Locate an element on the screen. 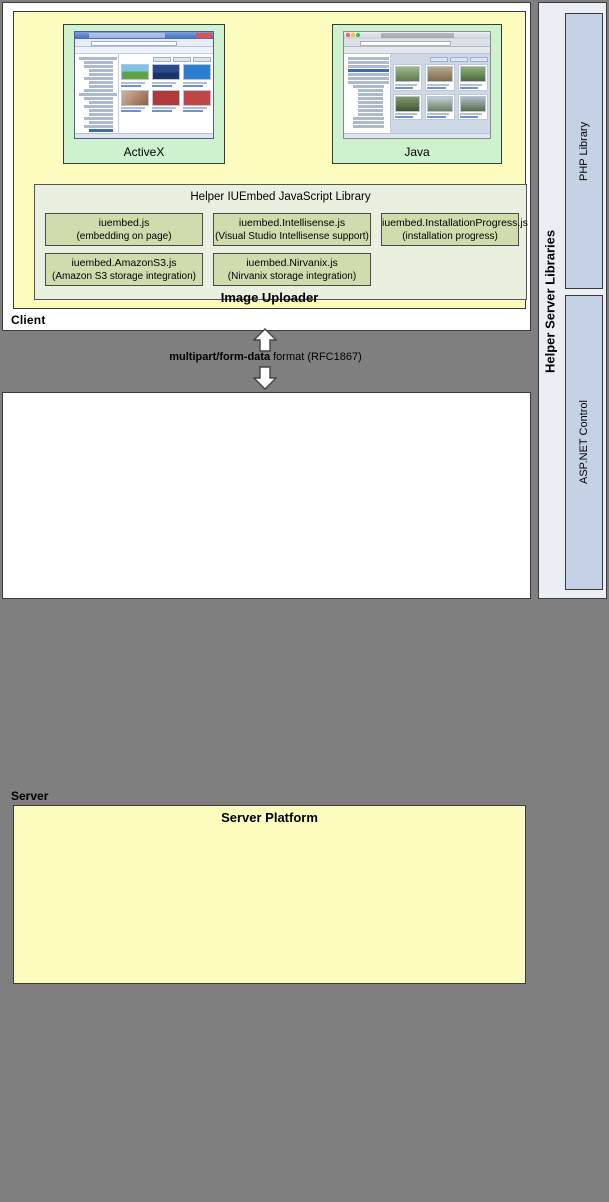 This screenshot has height=1202, width=609. library-item-iuembed: iuembed.js (embedding on page) is located at coordinates (124, 229).